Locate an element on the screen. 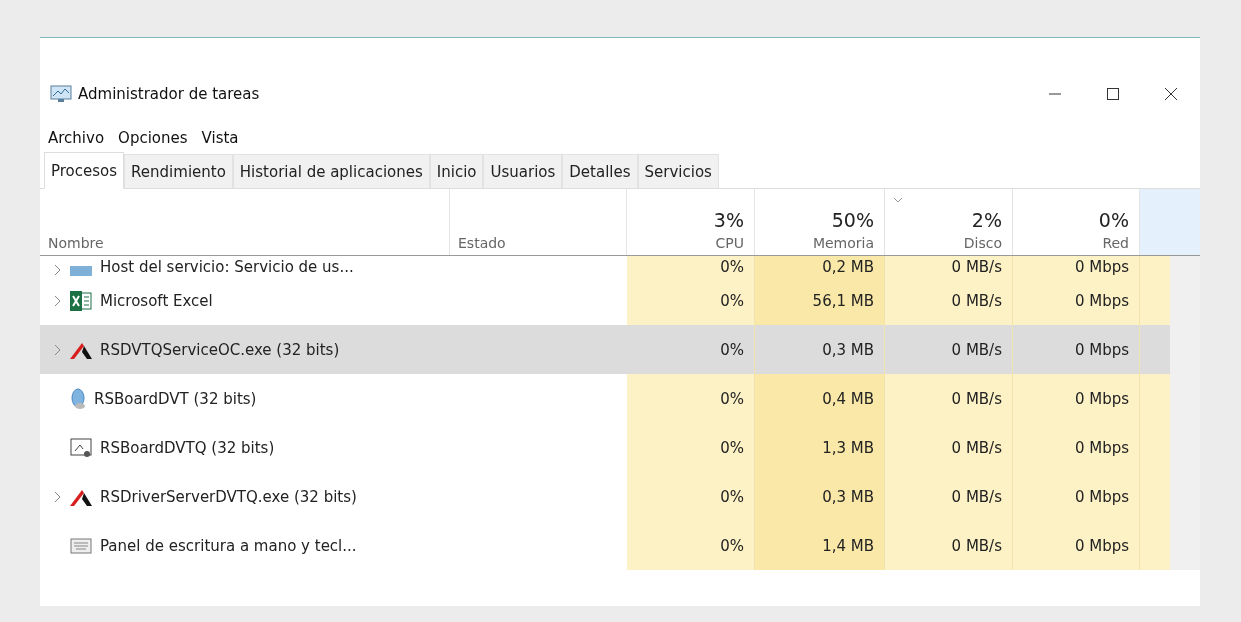 This screenshot has width=1241, height=622. window-icon is located at coordinates (81, 447).